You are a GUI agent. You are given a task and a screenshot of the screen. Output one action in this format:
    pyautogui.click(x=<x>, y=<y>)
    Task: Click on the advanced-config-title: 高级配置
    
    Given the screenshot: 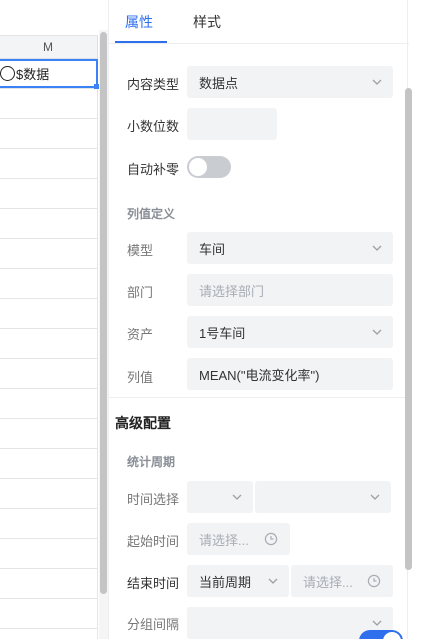 What is the action you would take?
    pyautogui.click(x=143, y=423)
    